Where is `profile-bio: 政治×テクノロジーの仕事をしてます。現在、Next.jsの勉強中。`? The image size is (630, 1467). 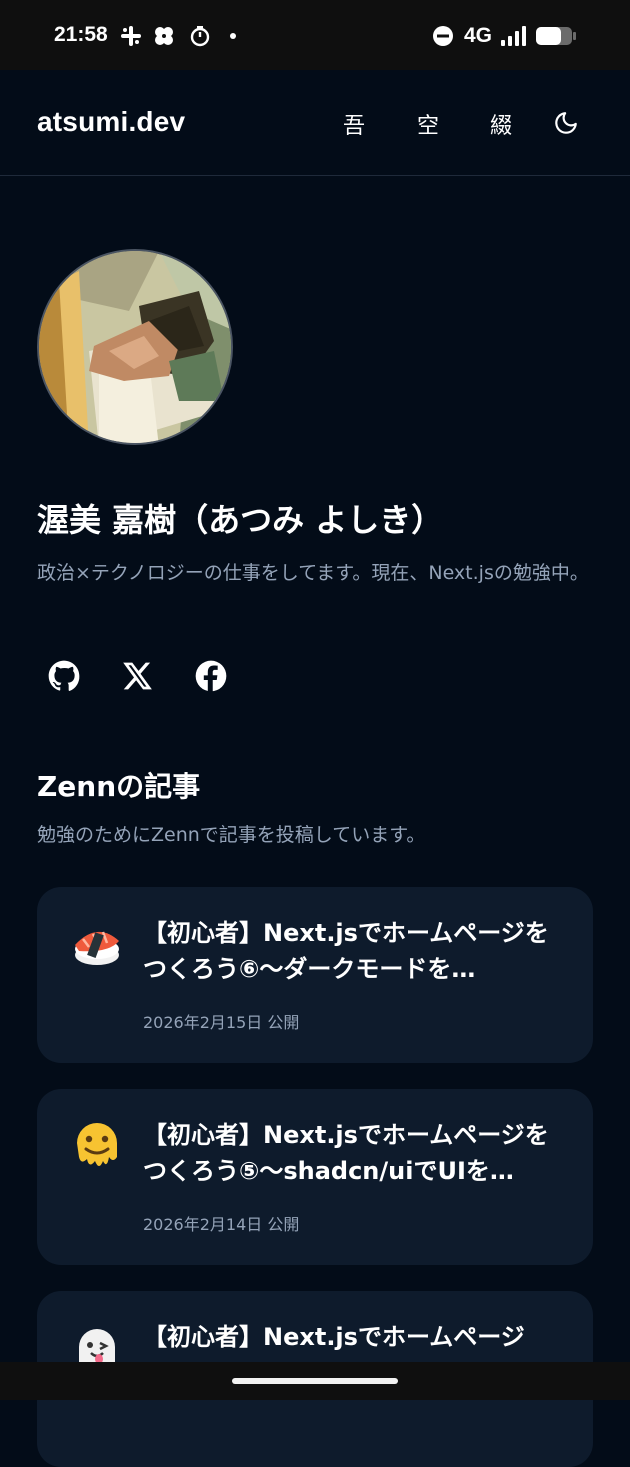
profile-bio: 政治×テクノロジーの仕事をしてます。現在、Next.jsの勉強中。 is located at coordinates (313, 573).